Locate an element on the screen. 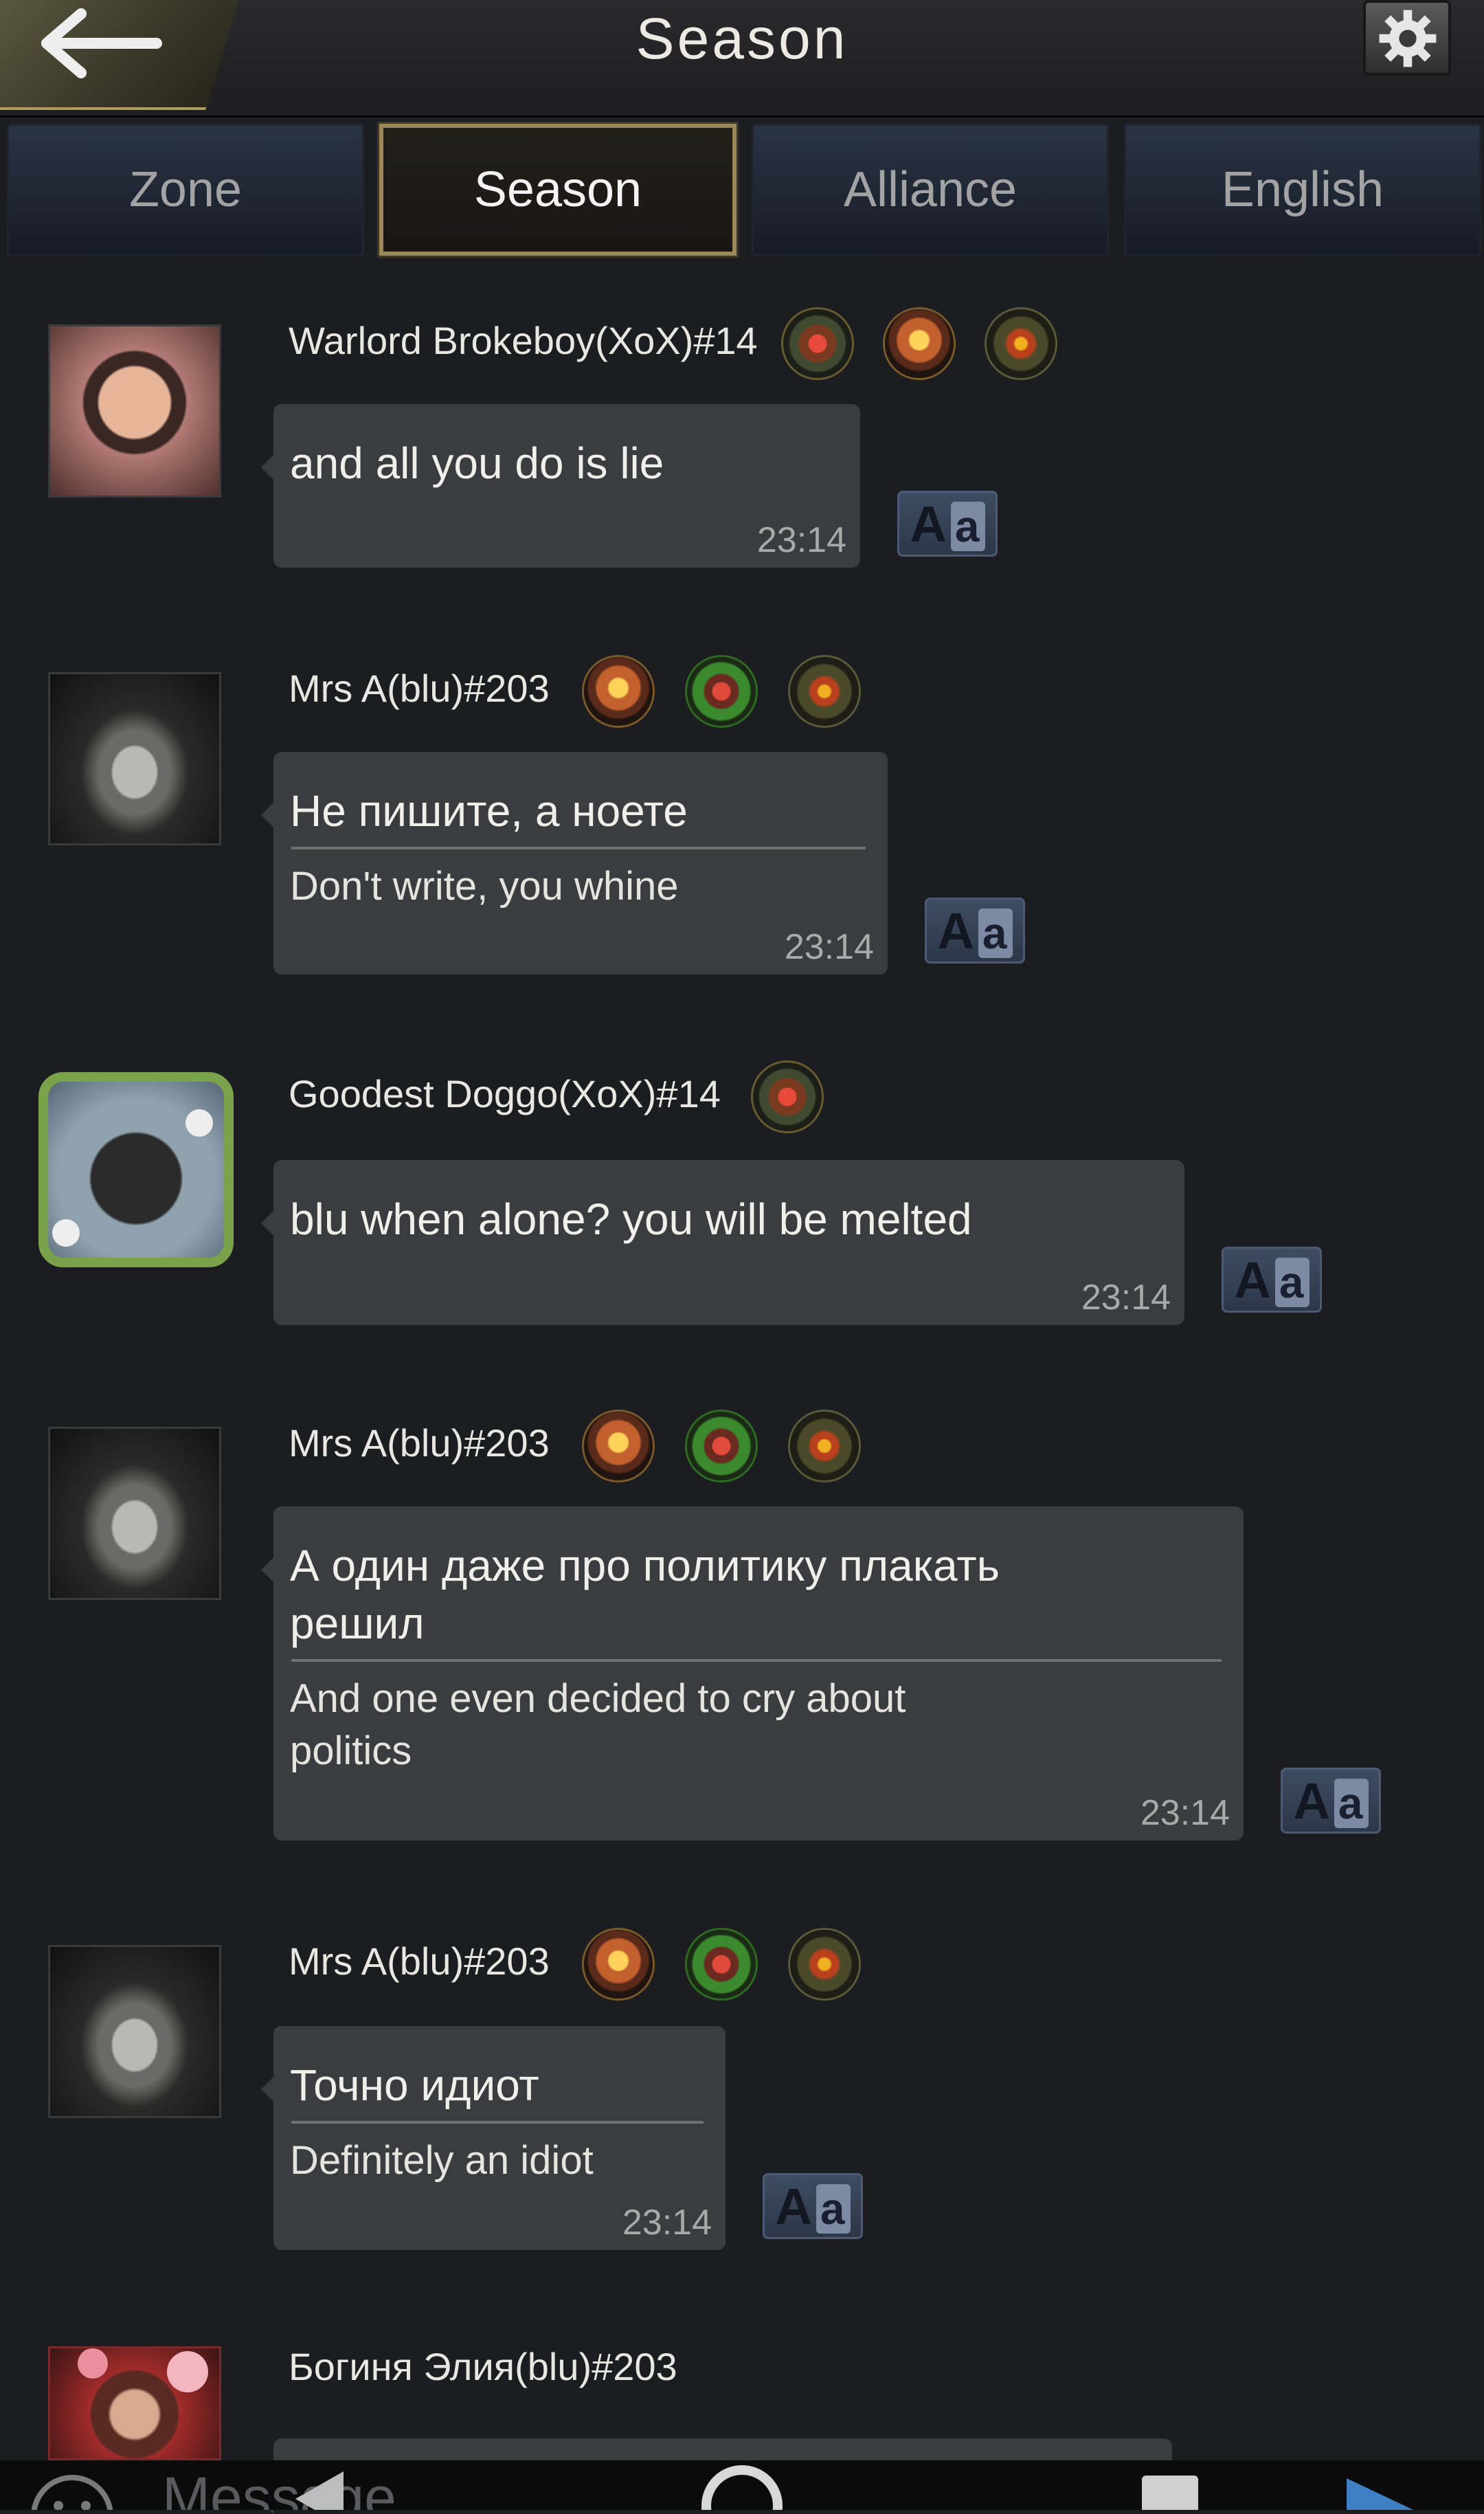  settings-button is located at coordinates (1407, 38).